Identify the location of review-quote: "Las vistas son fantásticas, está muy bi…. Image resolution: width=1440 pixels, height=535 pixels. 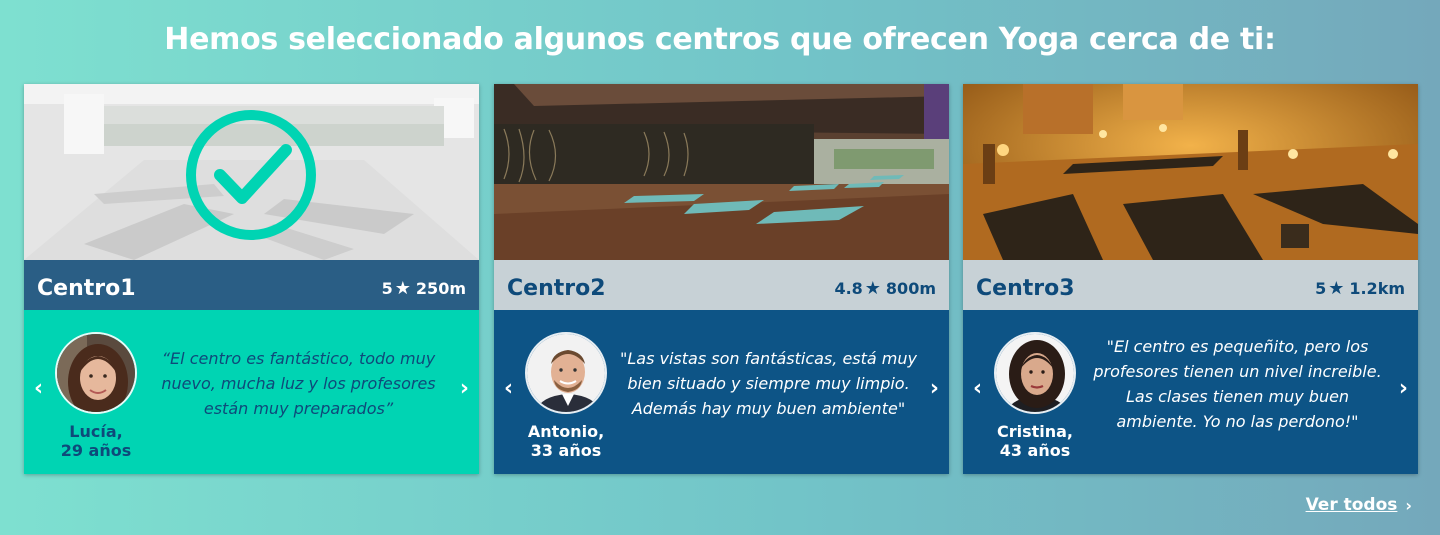
(768, 383).